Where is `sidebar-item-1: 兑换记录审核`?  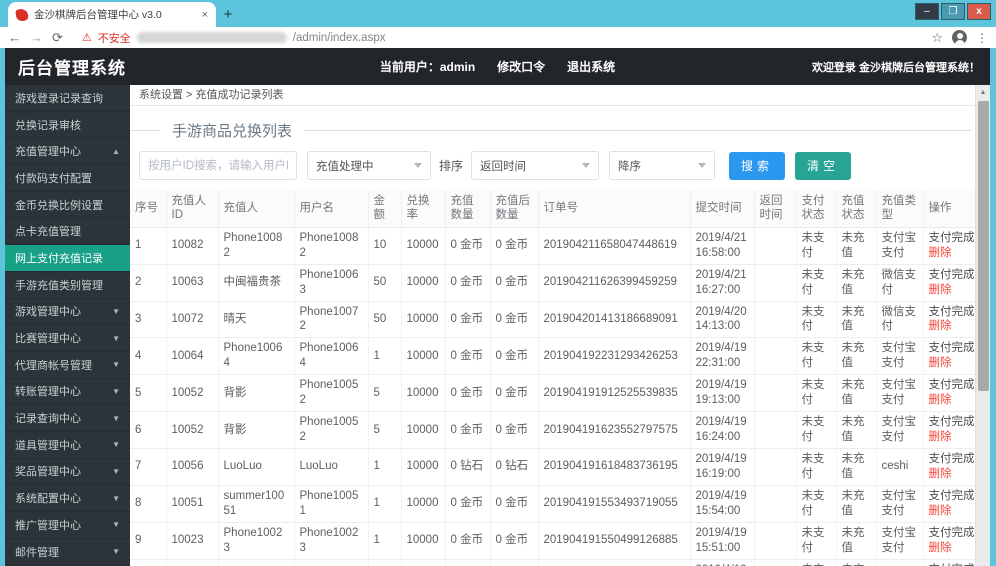 sidebar-item-1: 兑换记录审核 is located at coordinates (67, 125).